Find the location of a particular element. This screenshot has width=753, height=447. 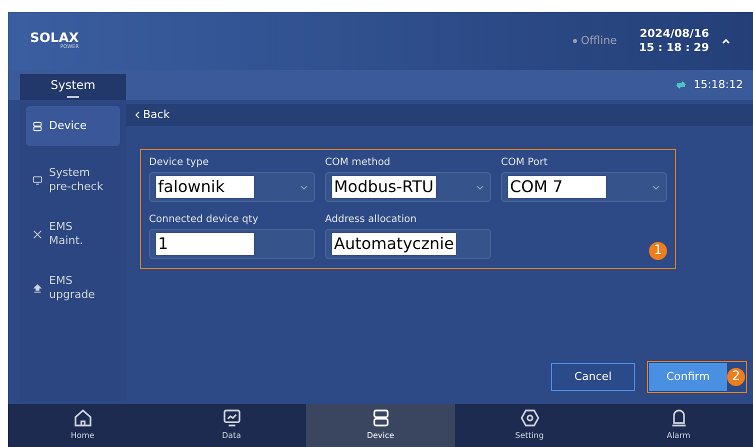

select-field: Modbus-RTU is located at coordinates (408, 187).